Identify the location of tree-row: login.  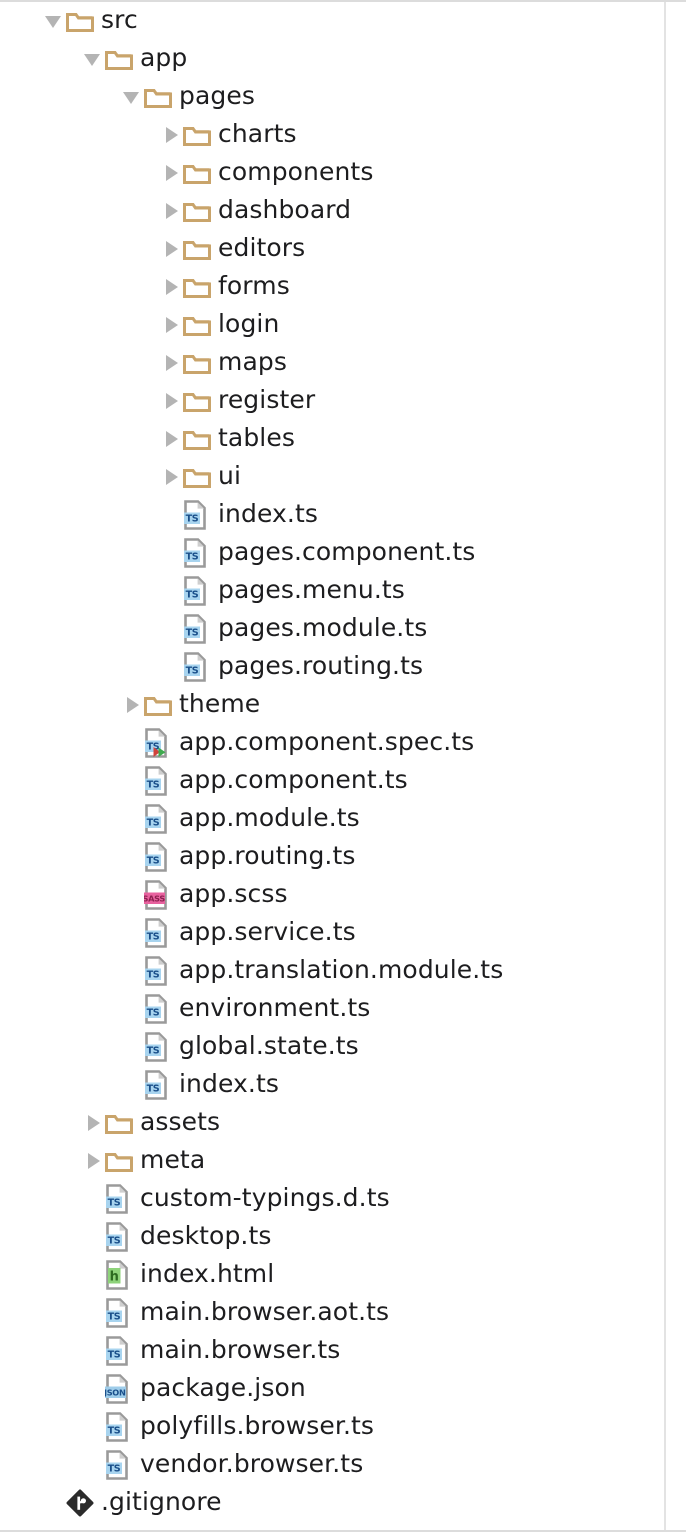
(332, 325).